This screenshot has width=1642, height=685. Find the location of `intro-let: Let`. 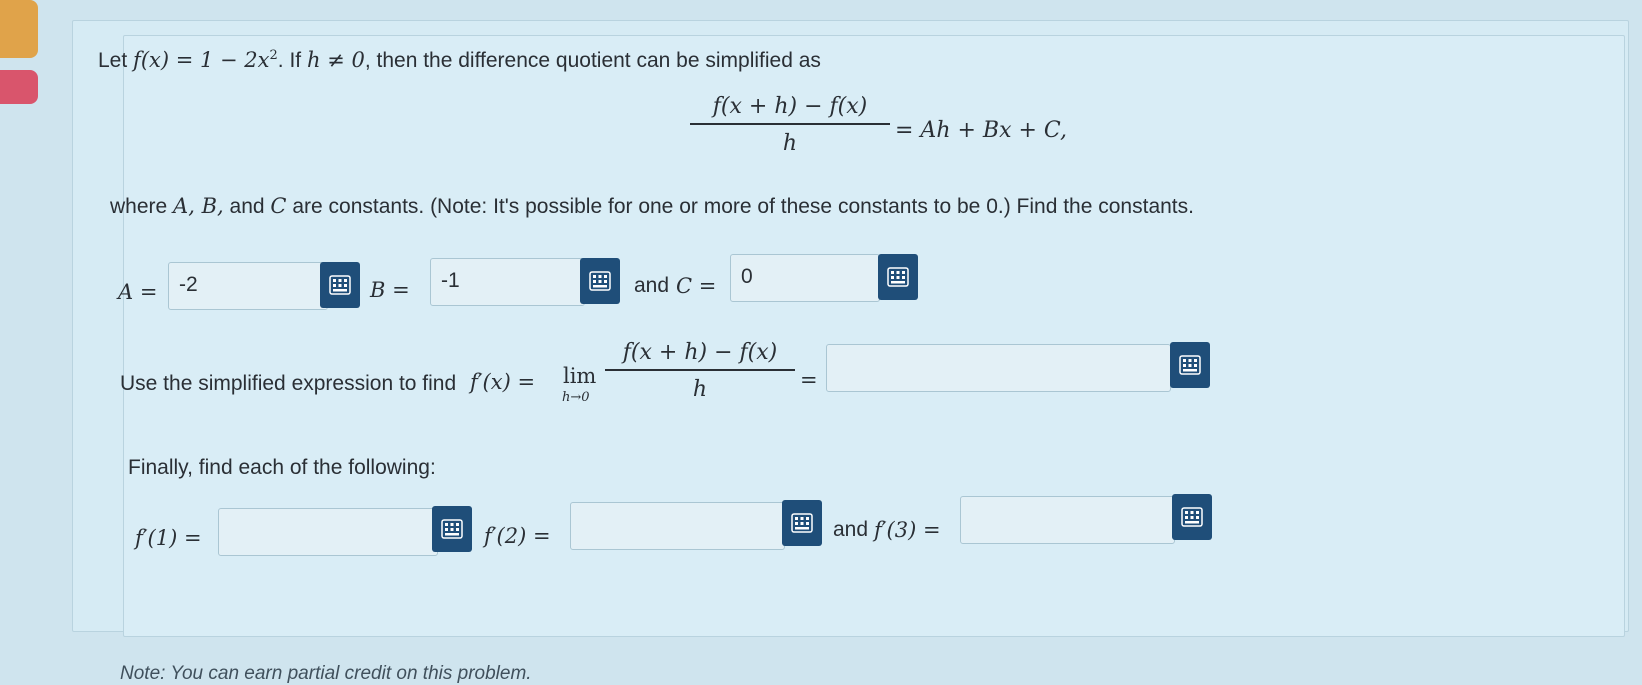

intro-let: Let is located at coordinates (113, 60).